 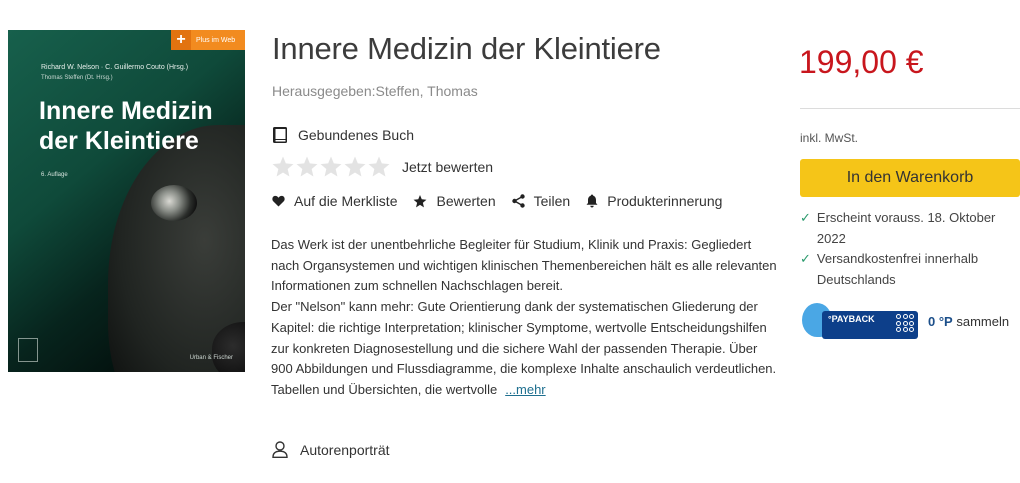 I want to click on payback-logo-text: °PAYBACK, so click(x=851, y=319).